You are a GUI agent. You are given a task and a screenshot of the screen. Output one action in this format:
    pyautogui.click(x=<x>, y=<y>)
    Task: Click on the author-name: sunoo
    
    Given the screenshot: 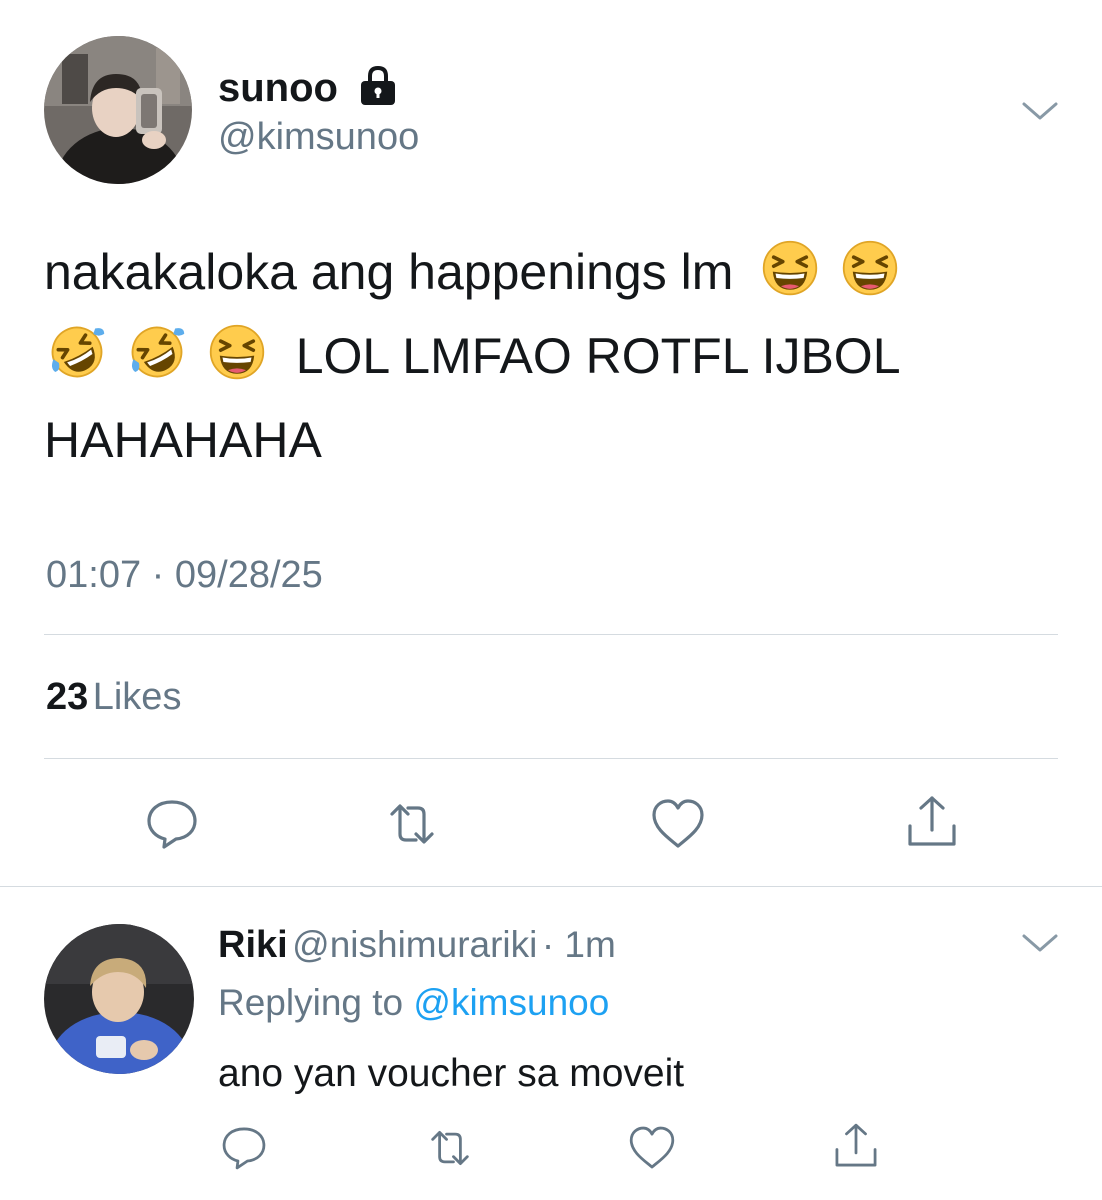 What is the action you would take?
    pyautogui.click(x=278, y=88)
    